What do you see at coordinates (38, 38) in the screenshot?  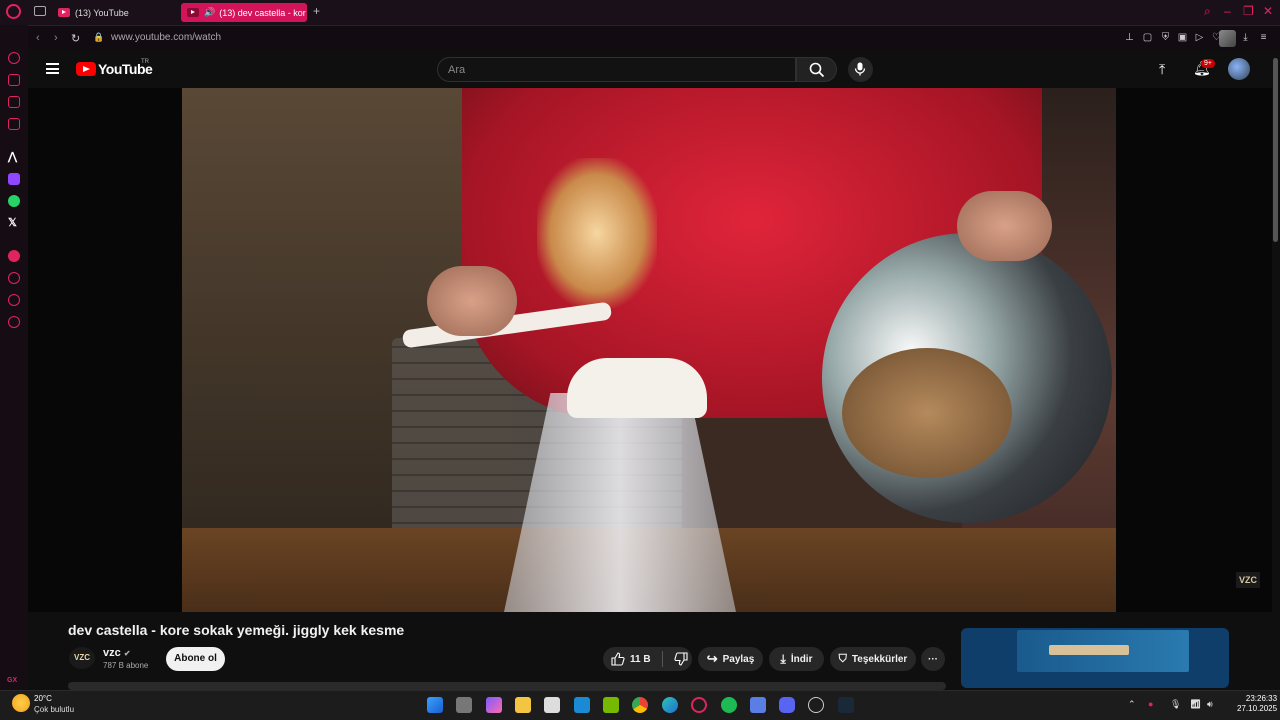 I see `back-icon: ‹` at bounding box center [38, 38].